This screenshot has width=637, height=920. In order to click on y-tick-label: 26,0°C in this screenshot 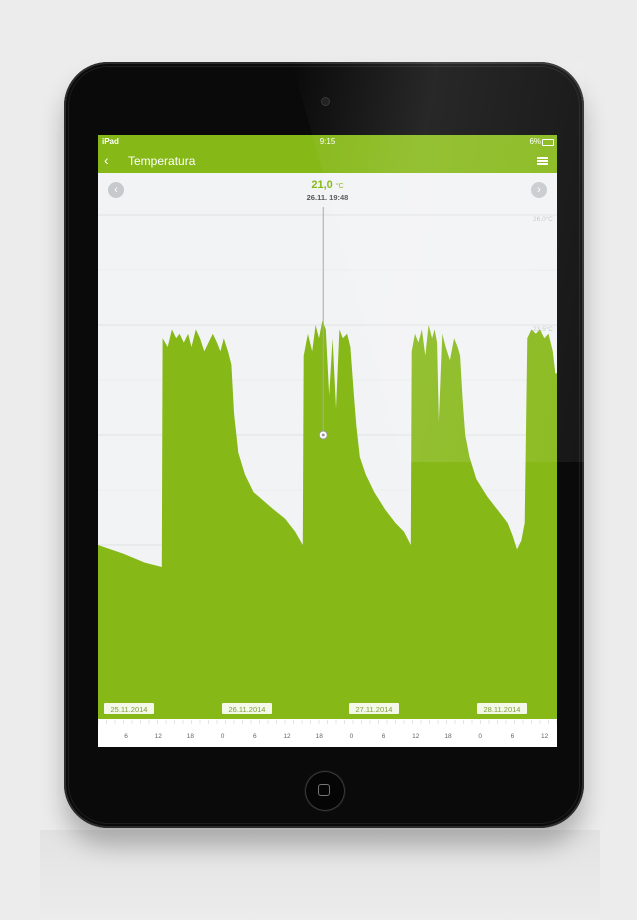, I will do `click(543, 219)`.